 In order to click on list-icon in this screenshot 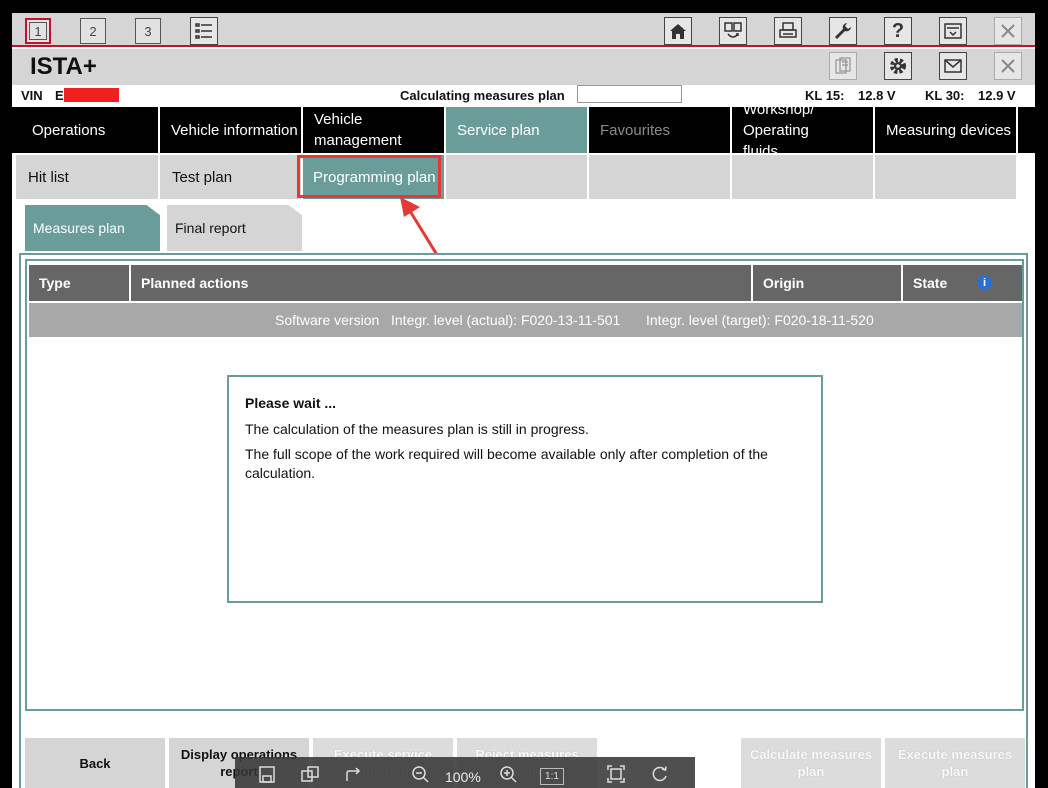, I will do `click(204, 31)`.